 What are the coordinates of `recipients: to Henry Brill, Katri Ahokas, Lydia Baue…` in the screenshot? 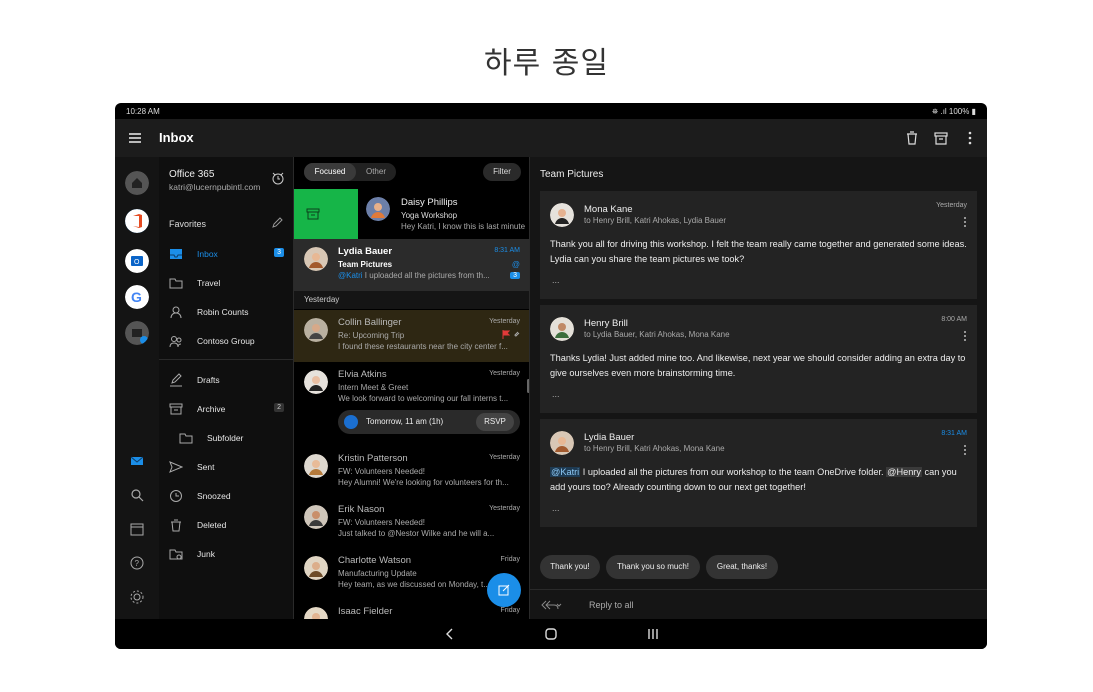 It's located at (655, 220).